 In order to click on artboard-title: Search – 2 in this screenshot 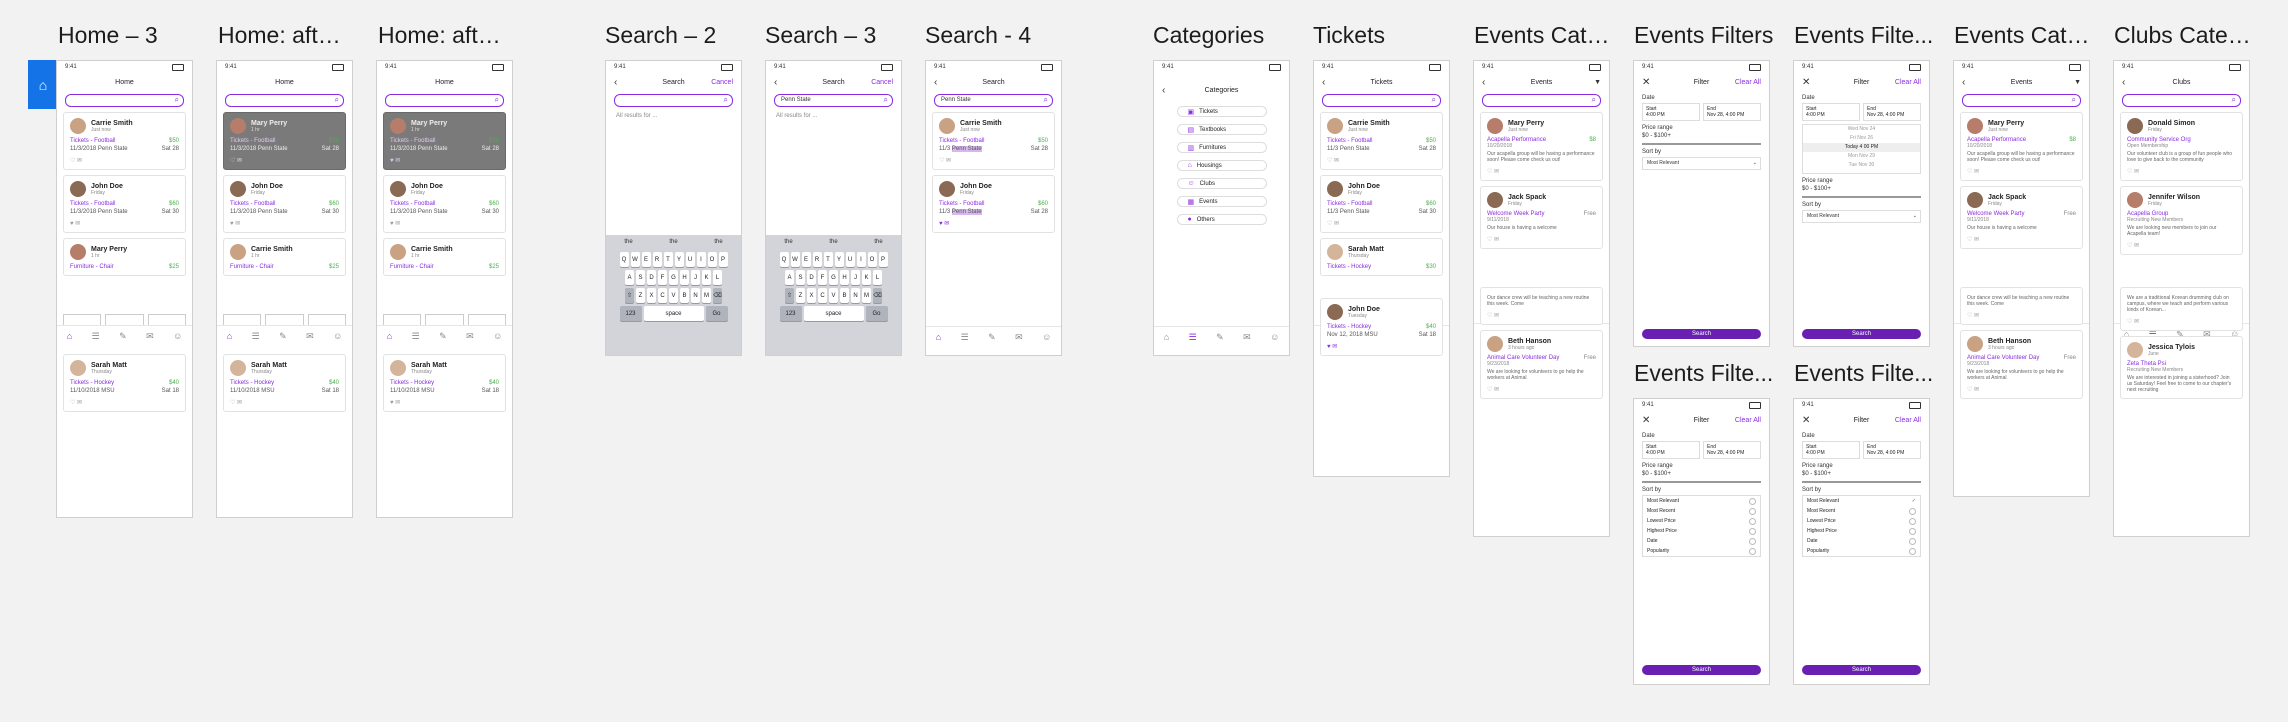, I will do `click(670, 35)`.